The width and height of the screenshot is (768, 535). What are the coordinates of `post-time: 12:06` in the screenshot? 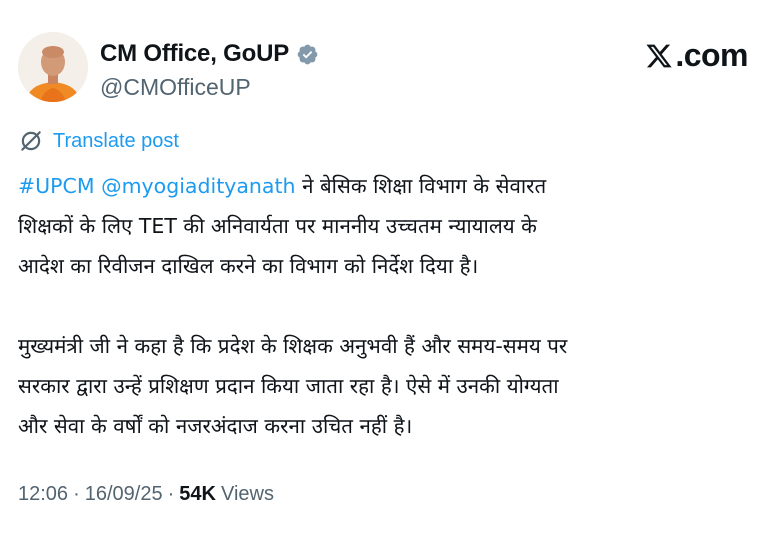 It's located at (43, 494).